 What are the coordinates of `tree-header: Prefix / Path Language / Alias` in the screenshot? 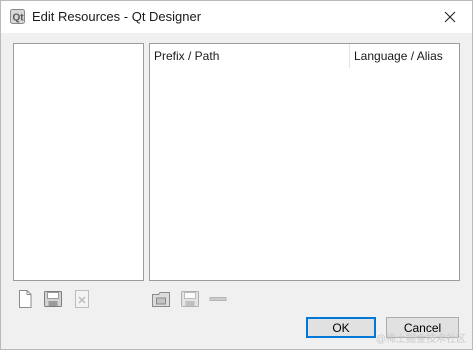 It's located at (304, 56).